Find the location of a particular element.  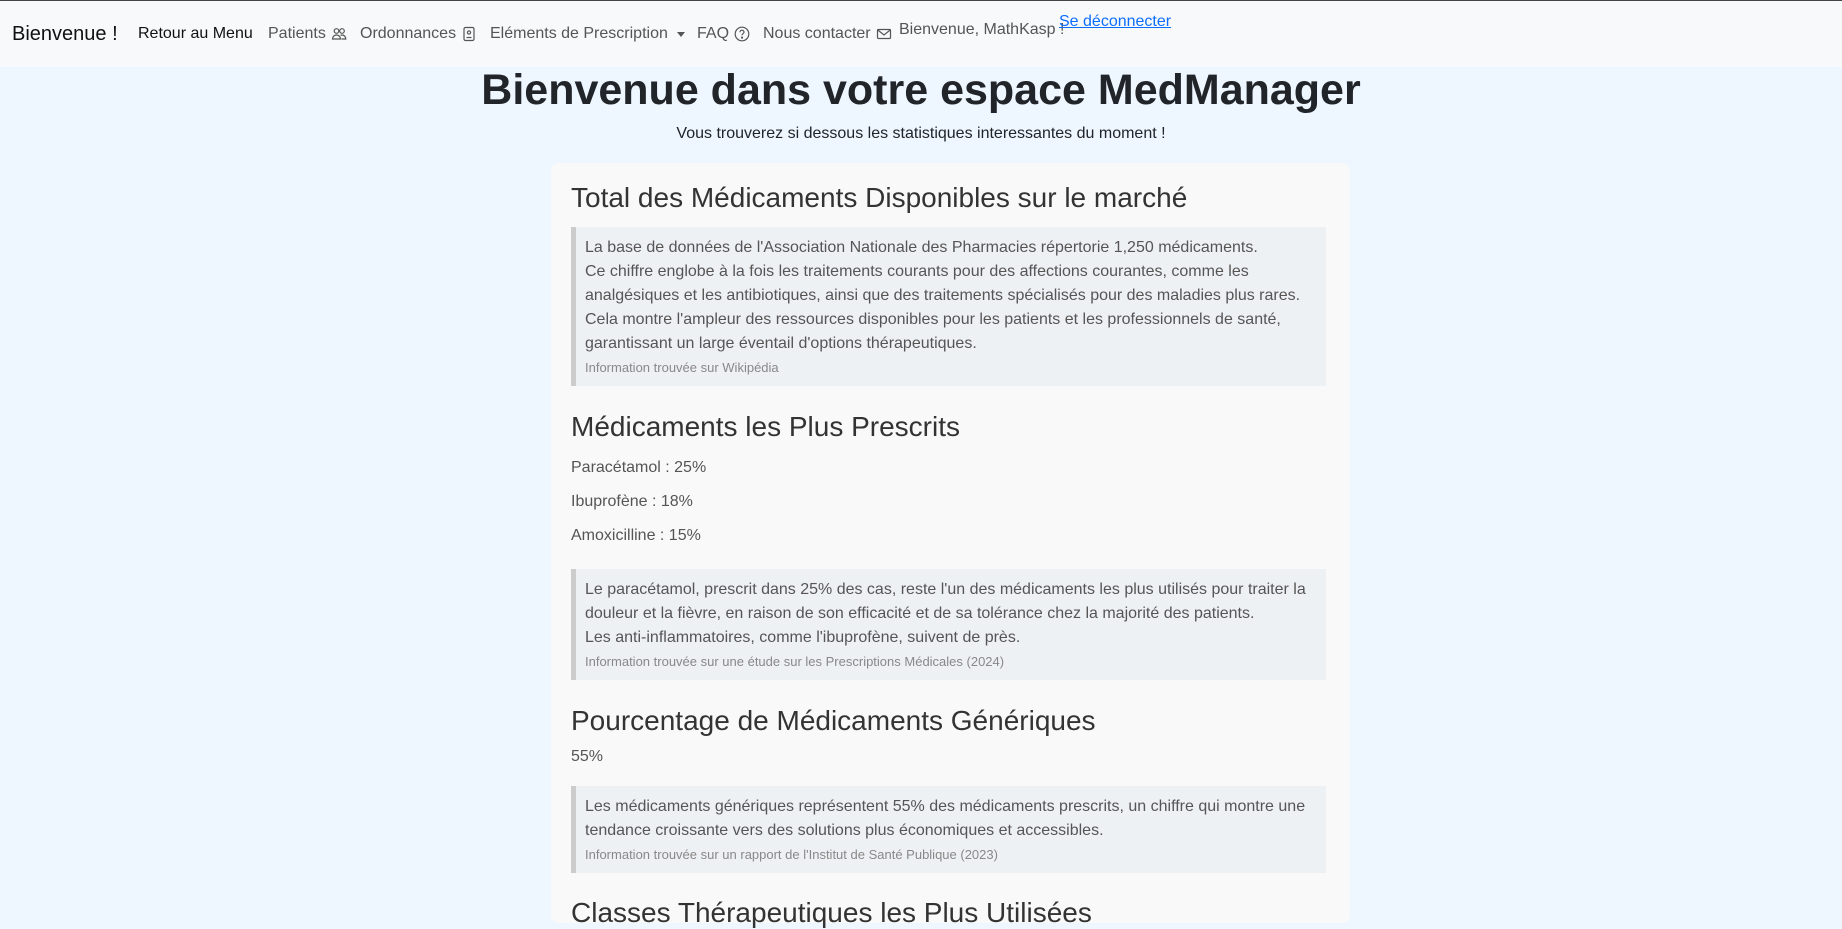

nav-link-label: Retour au Menu is located at coordinates (195, 33).